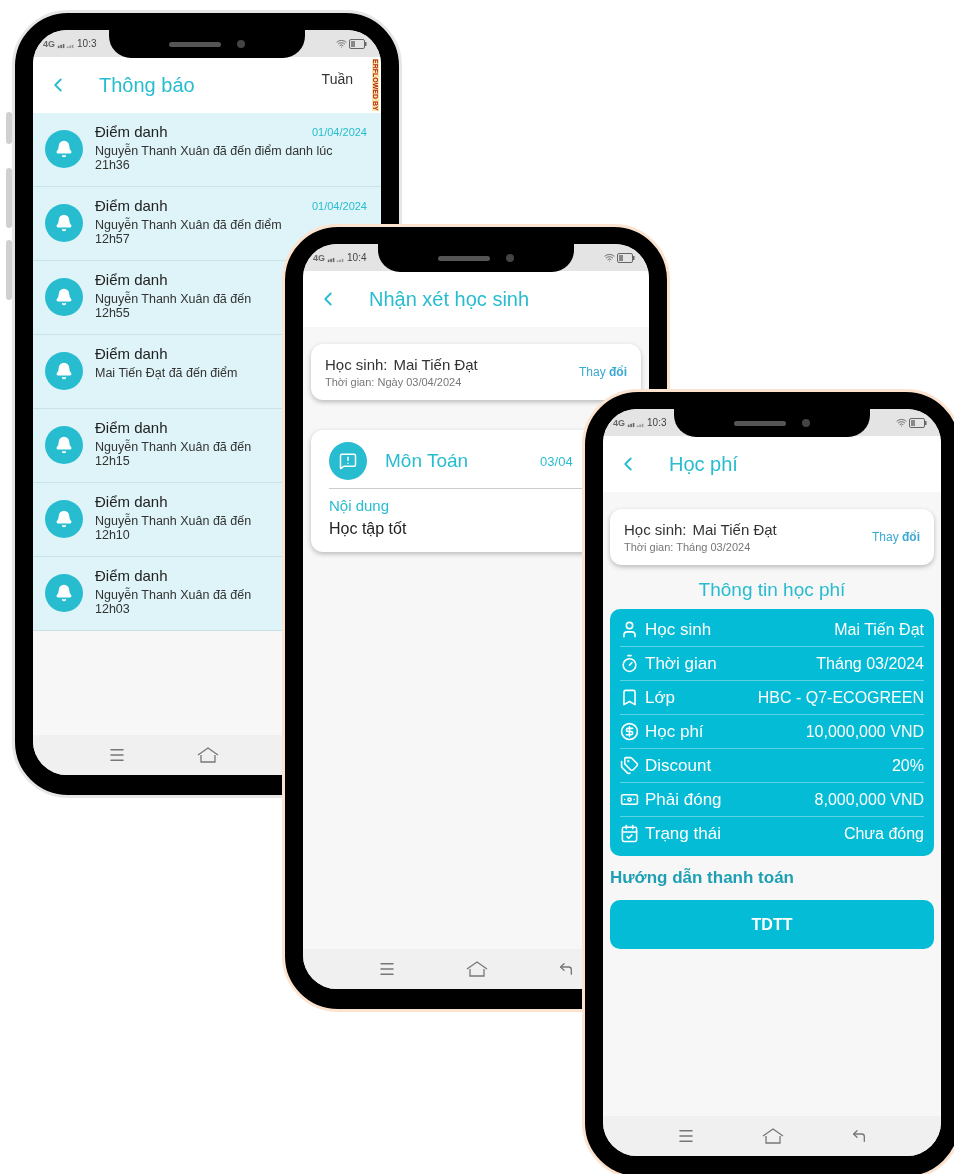 The height and width of the screenshot is (1174, 954). I want to click on notification-time: 12h03, so click(112, 609).